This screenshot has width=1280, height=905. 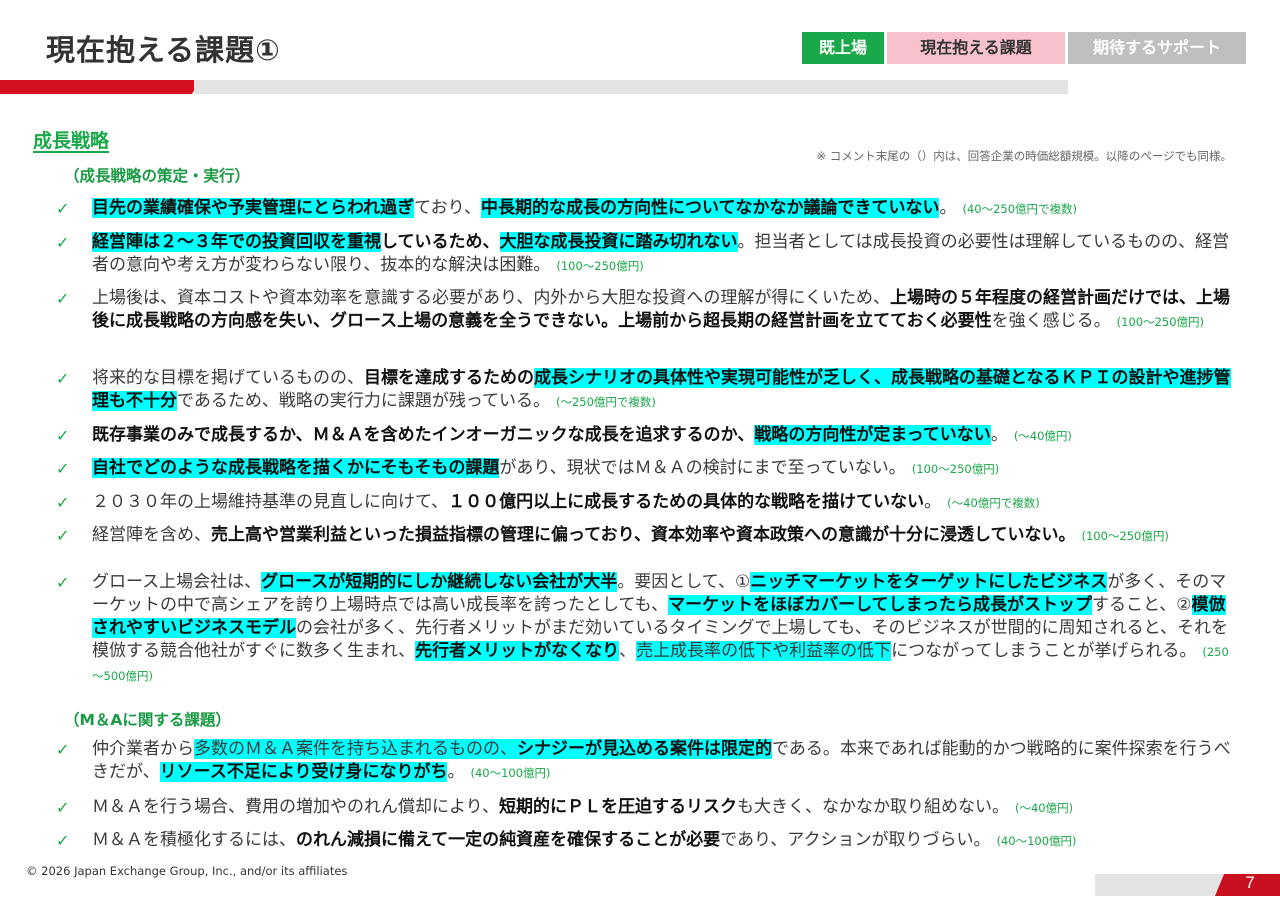 I want to click on item-text-segment: 目標を達成するための, so click(x=449, y=378).